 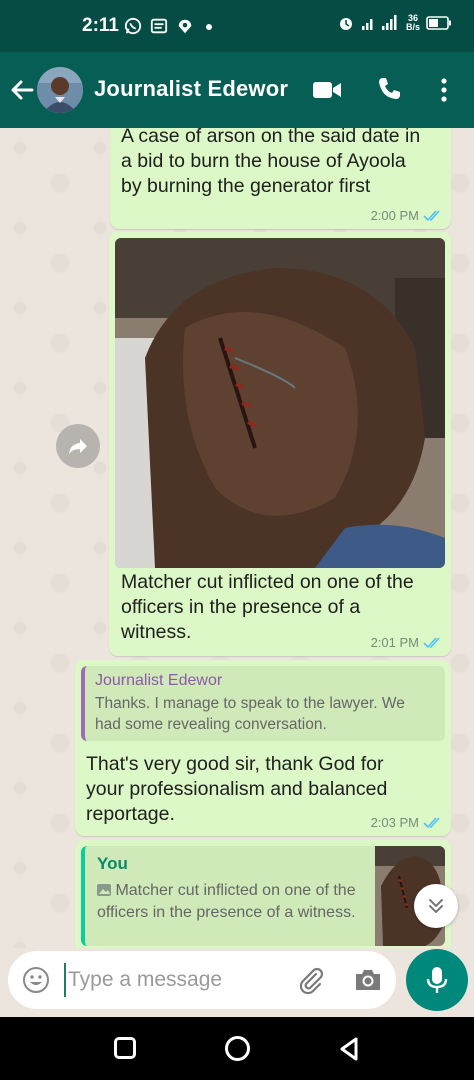 What do you see at coordinates (311, 980) in the screenshot?
I see `attachment-icon` at bounding box center [311, 980].